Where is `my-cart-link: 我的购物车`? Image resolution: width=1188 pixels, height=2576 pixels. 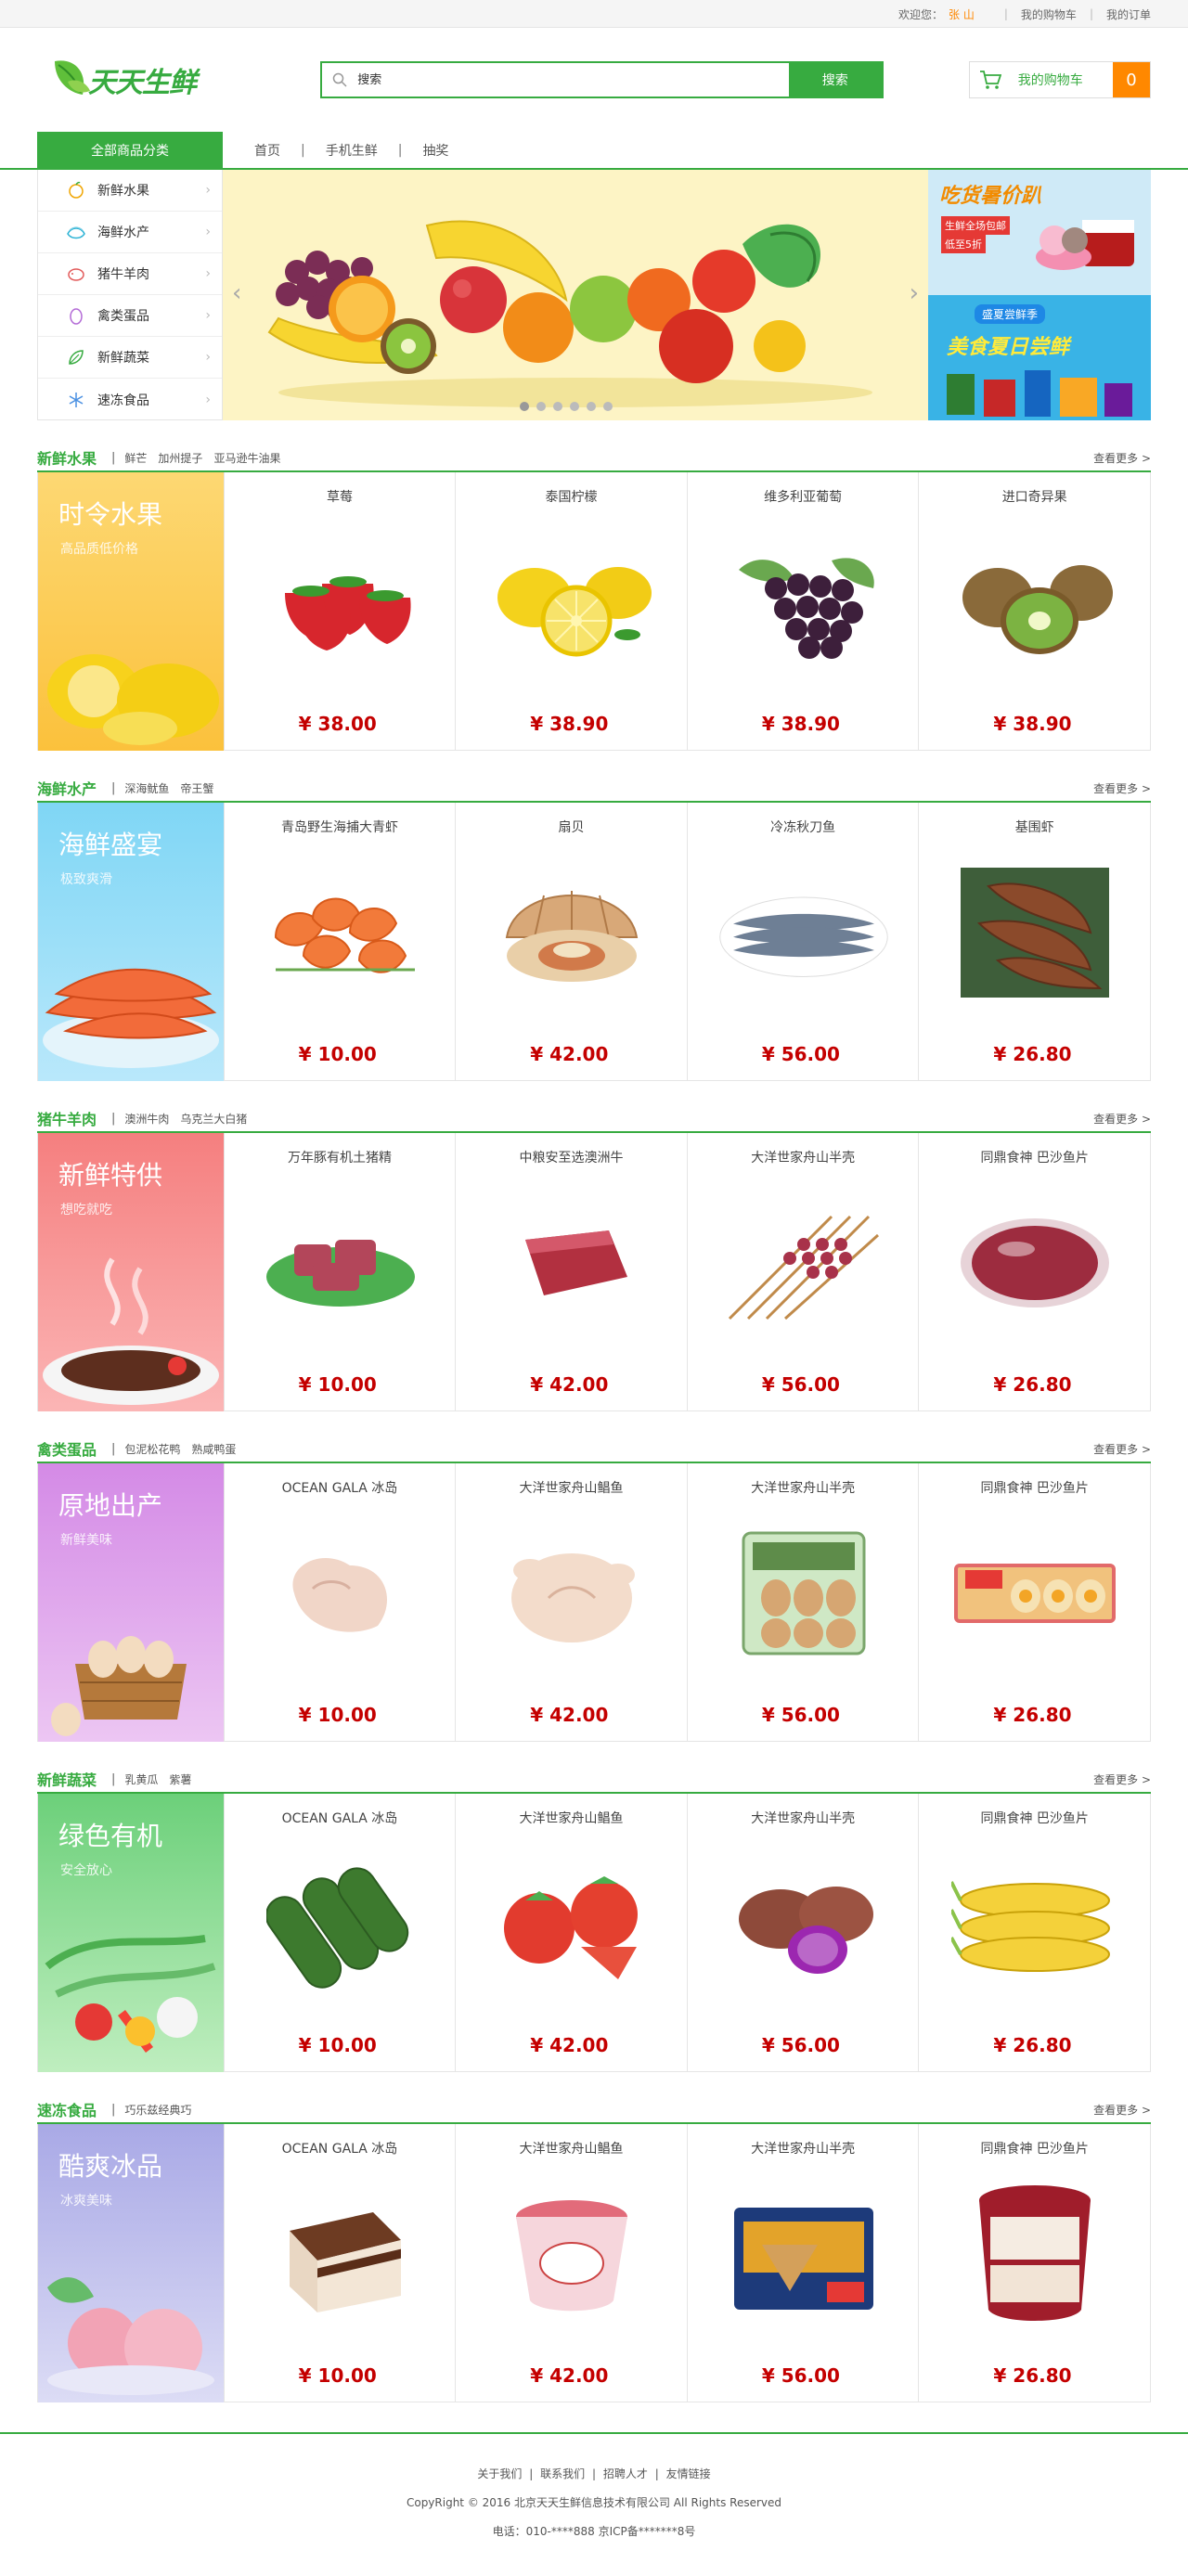
my-cart-link: 我的购物车 is located at coordinates (1049, 14).